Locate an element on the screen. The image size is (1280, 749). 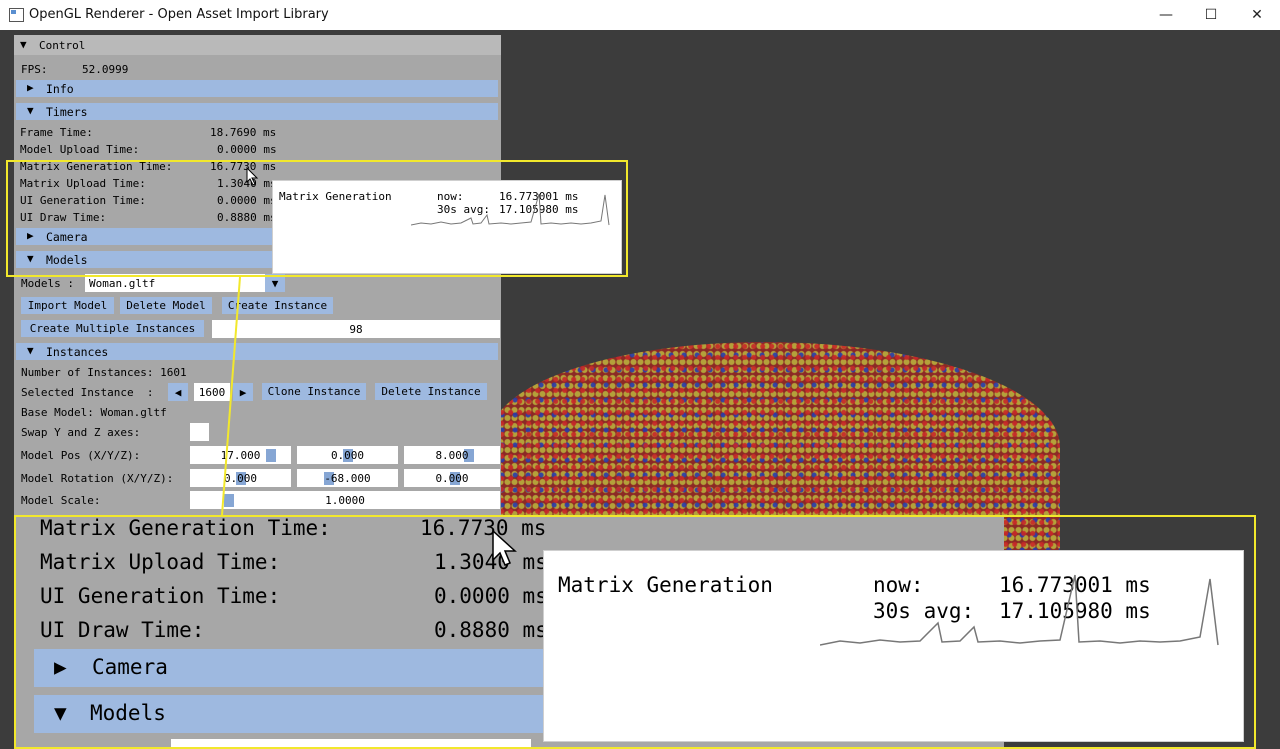
zoom-combo-field is located at coordinates (351, 743).